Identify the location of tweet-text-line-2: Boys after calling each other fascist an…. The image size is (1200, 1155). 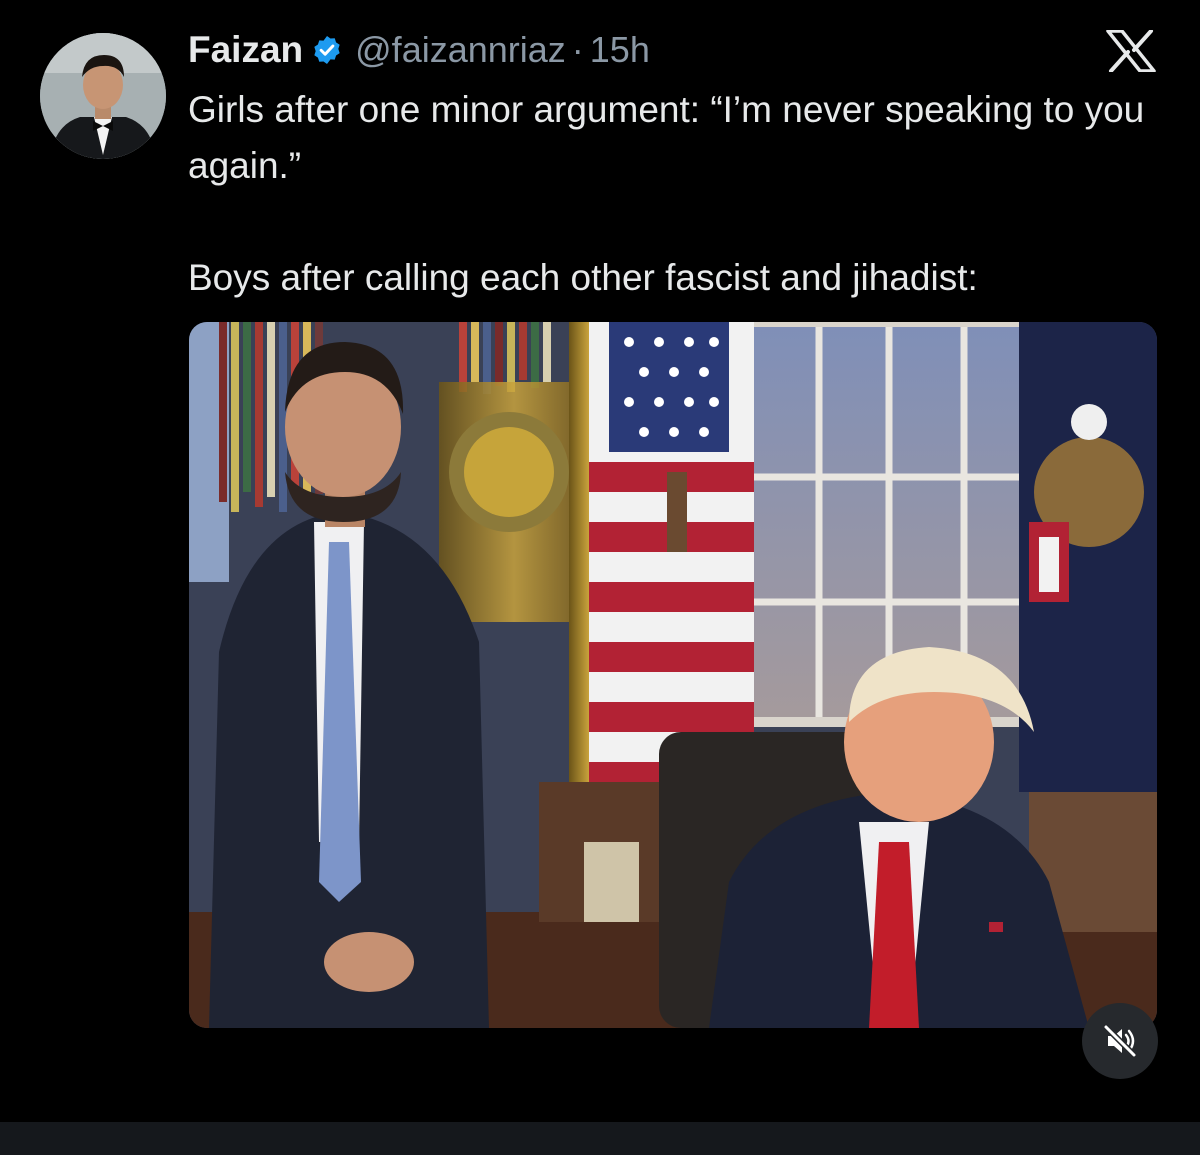
(583, 277).